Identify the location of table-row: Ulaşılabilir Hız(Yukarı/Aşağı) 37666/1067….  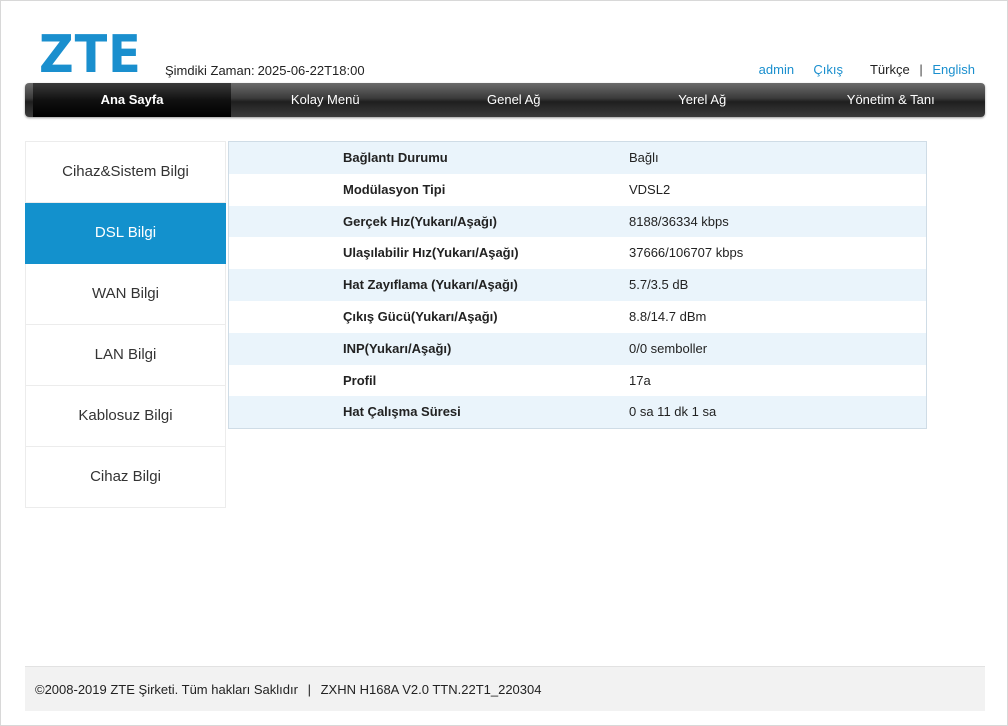
(577, 253).